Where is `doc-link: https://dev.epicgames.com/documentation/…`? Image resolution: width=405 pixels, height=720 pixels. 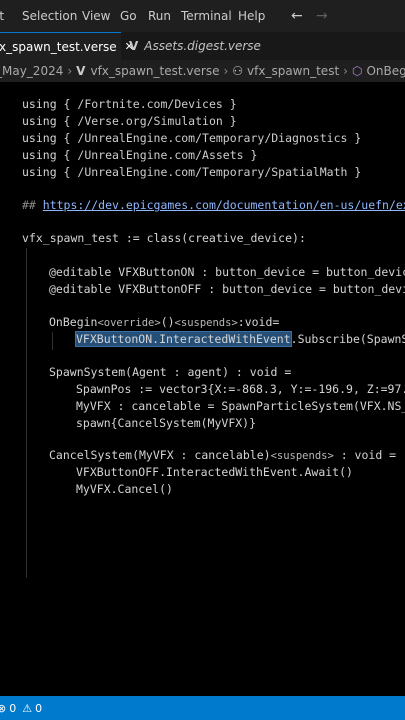 doc-link: https://dev.epicgames.com/documentation/… is located at coordinates (224, 205).